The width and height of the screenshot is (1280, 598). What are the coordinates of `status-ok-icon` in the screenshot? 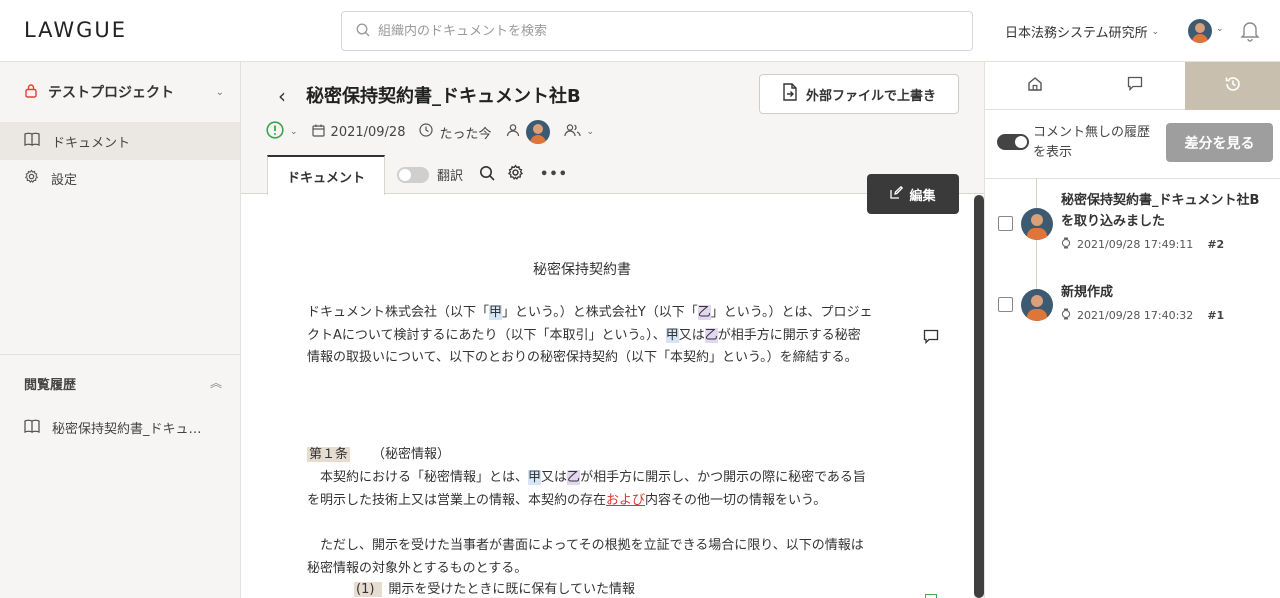 It's located at (275, 132).